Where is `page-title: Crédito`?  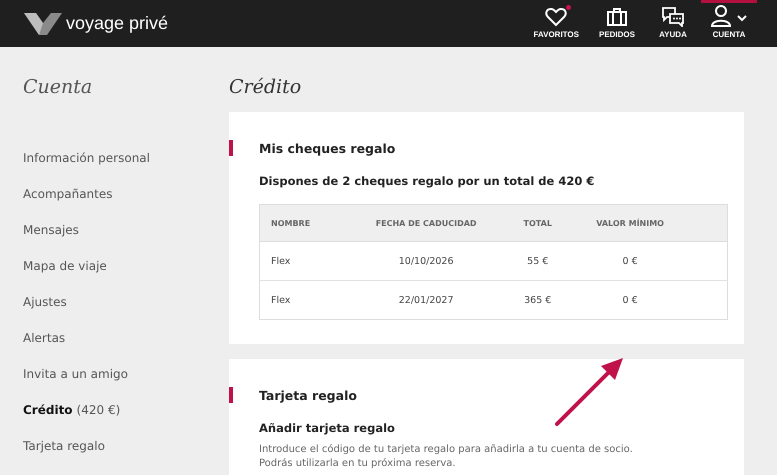 page-title: Crédito is located at coordinates (265, 87).